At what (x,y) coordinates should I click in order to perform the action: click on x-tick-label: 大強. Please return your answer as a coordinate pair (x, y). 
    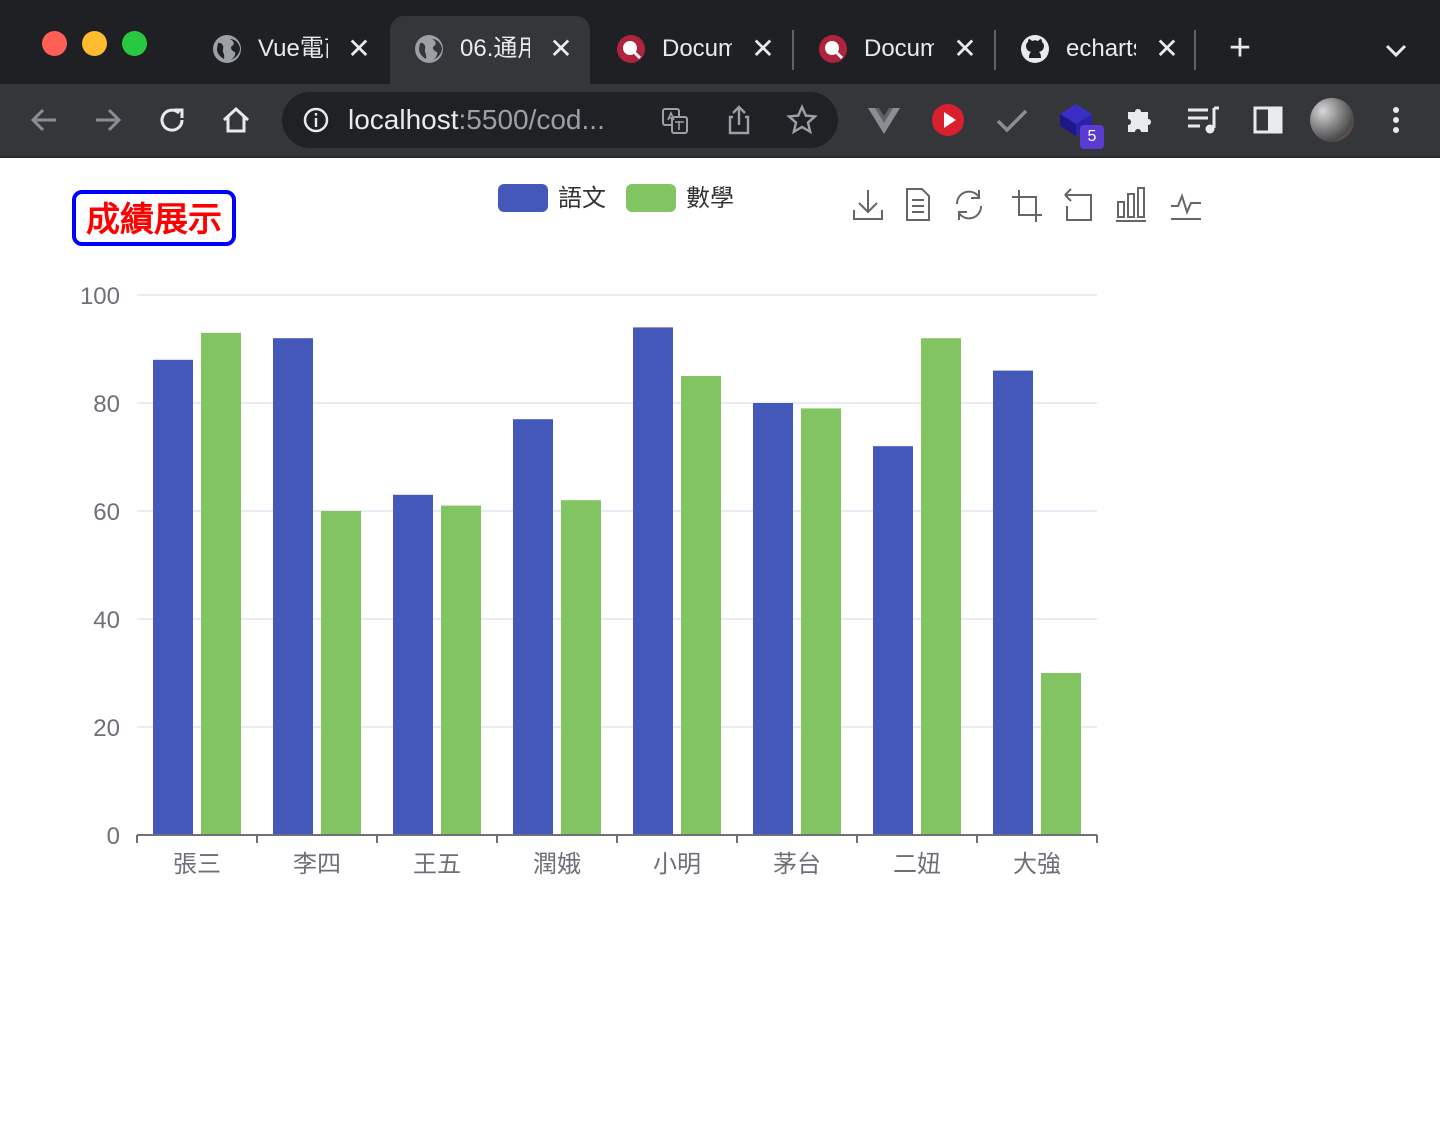
    Looking at the image, I should click on (1037, 864).